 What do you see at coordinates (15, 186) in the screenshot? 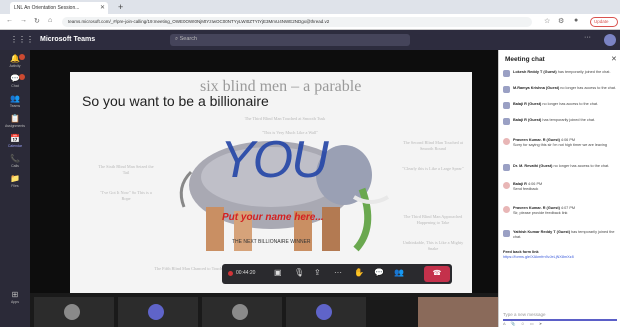
I see `rail-label: Files` at bounding box center [15, 186].